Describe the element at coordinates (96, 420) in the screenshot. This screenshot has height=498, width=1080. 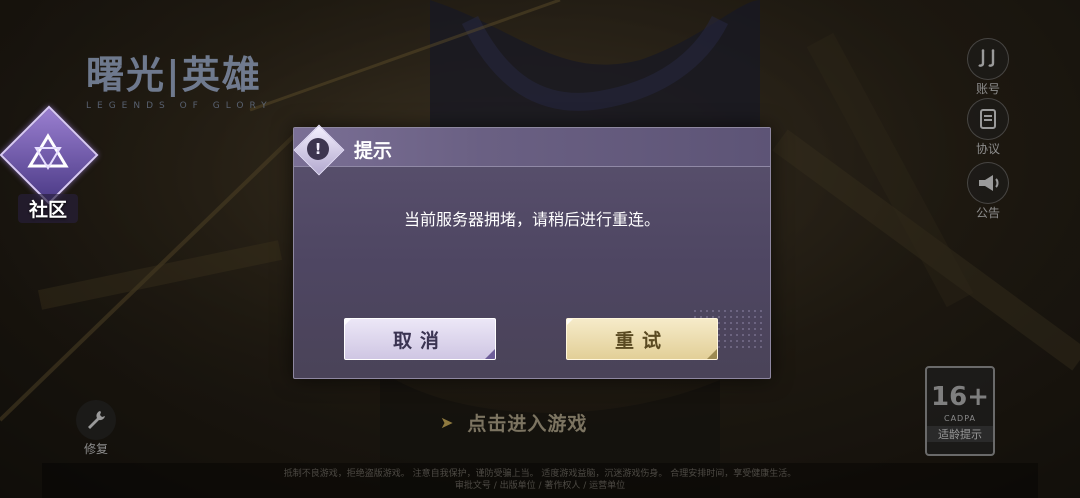
I see `wrench-icon` at that location.